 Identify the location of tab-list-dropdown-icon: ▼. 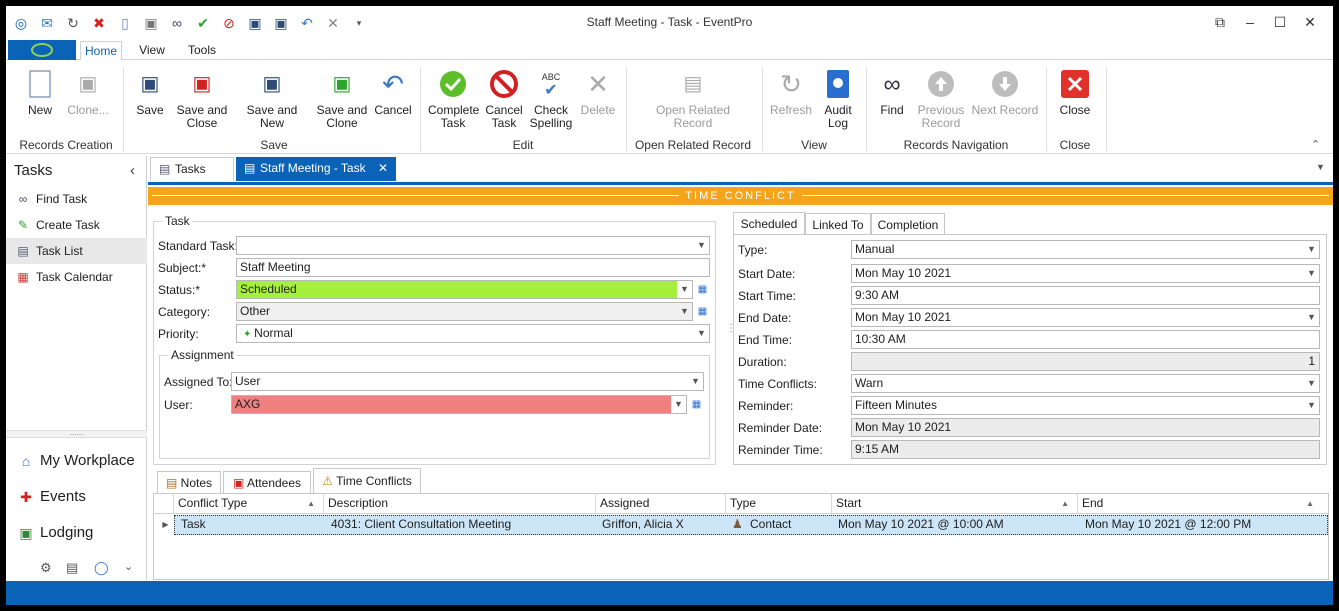
(1320, 167).